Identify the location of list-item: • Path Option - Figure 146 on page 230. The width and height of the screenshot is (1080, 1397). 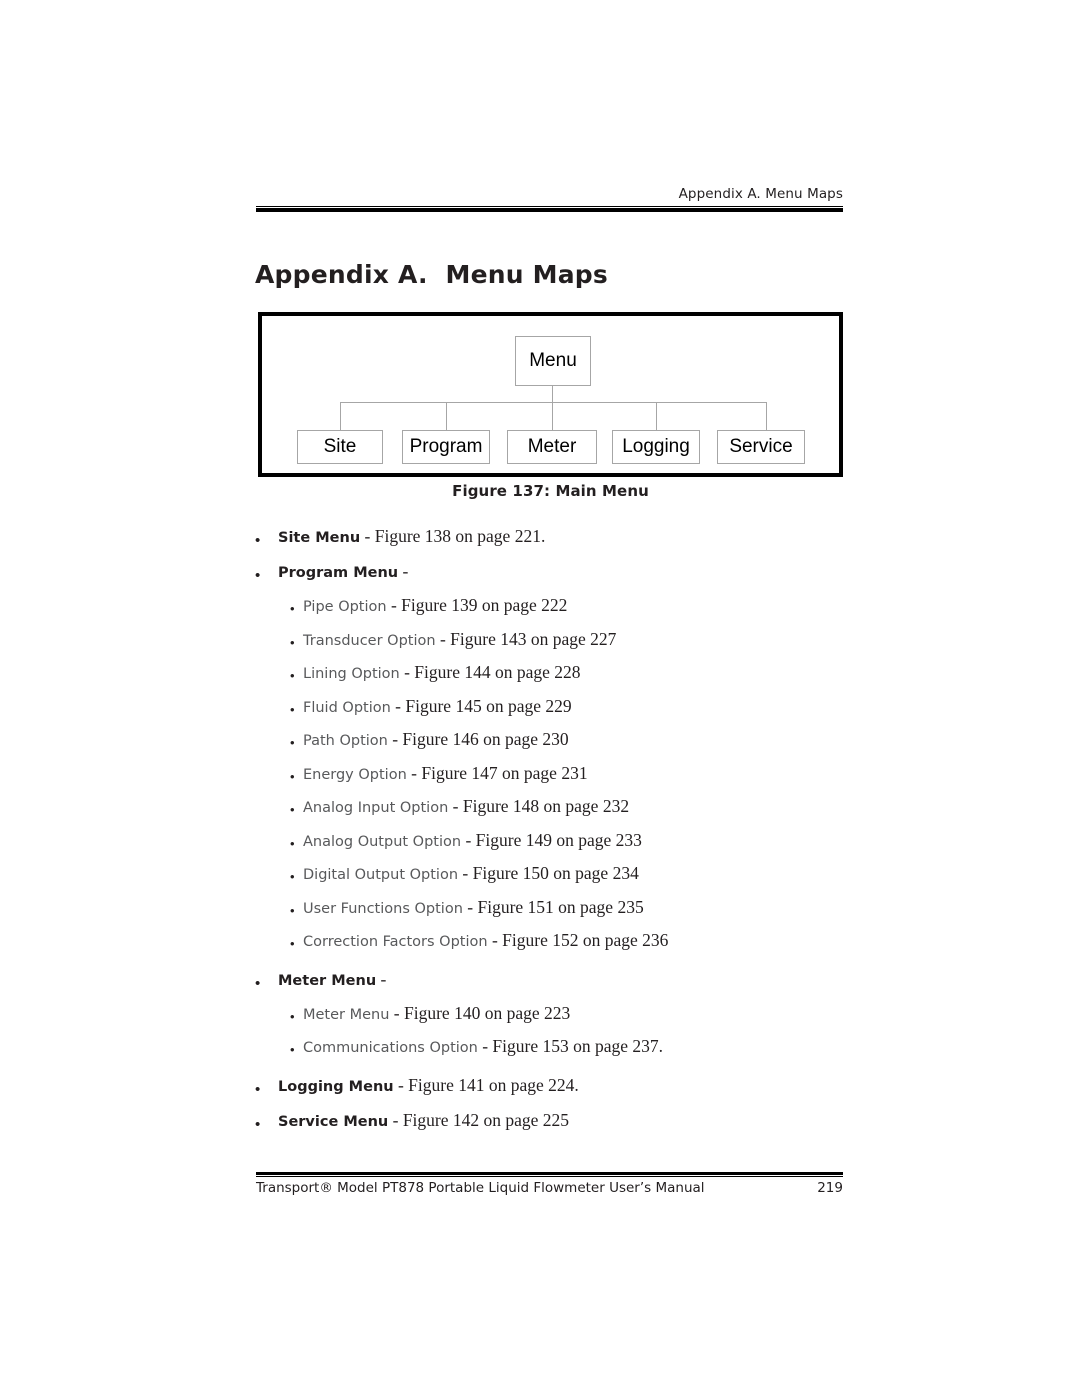
(552, 745).